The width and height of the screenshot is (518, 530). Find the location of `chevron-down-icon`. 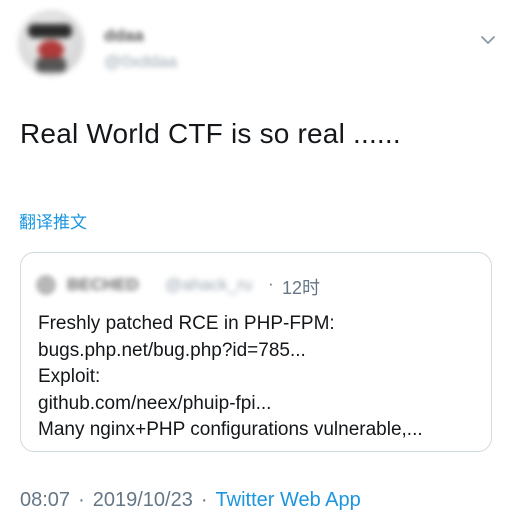

chevron-down-icon is located at coordinates (488, 40).